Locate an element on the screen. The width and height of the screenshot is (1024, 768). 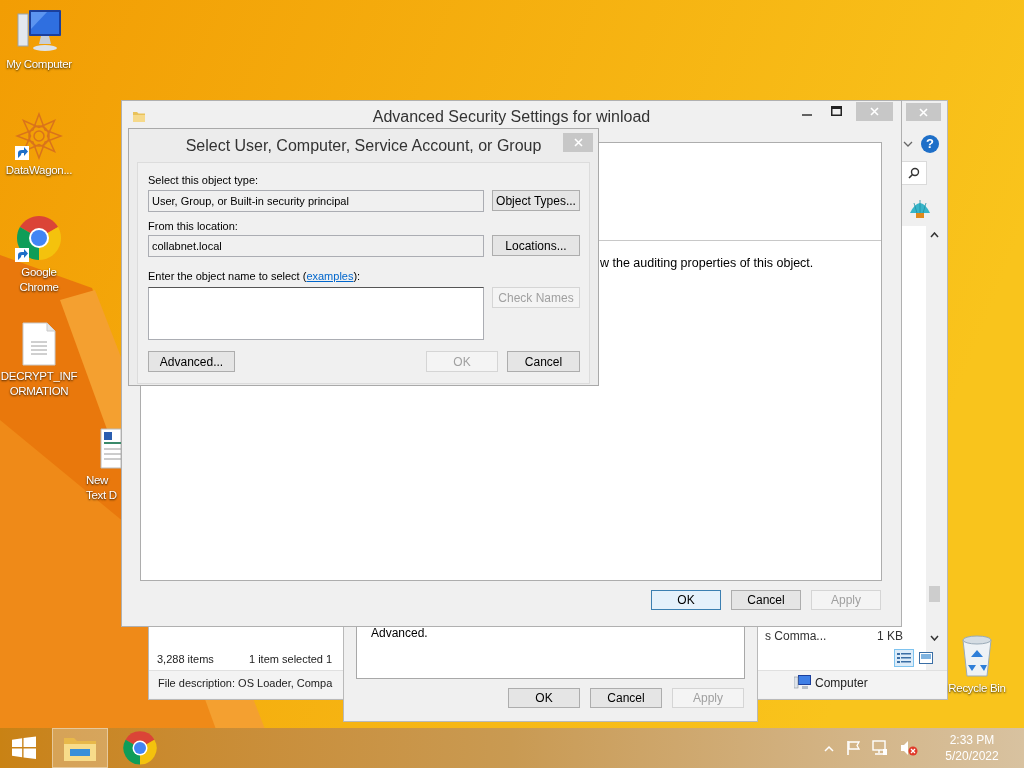
close-button is located at coordinates (578, 142).